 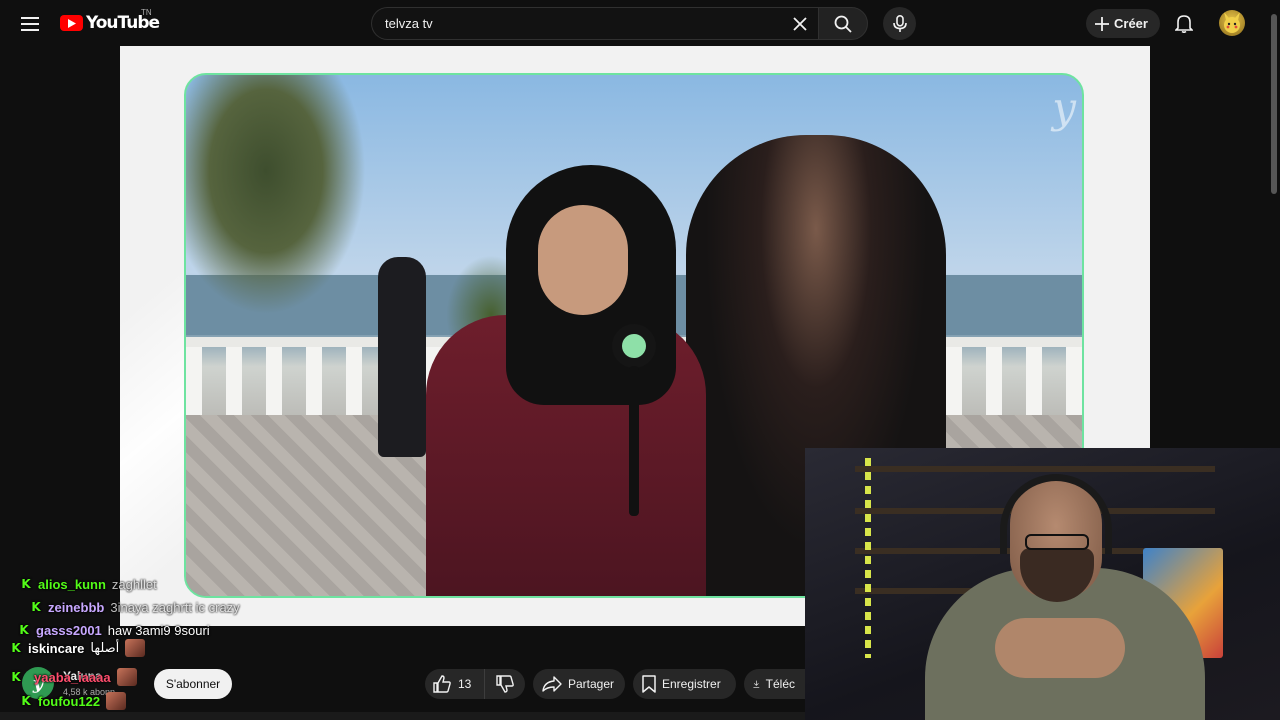 What do you see at coordinates (175, 607) in the screenshot?
I see `chat-text: 3inaya zaghrtt ic crazy` at bounding box center [175, 607].